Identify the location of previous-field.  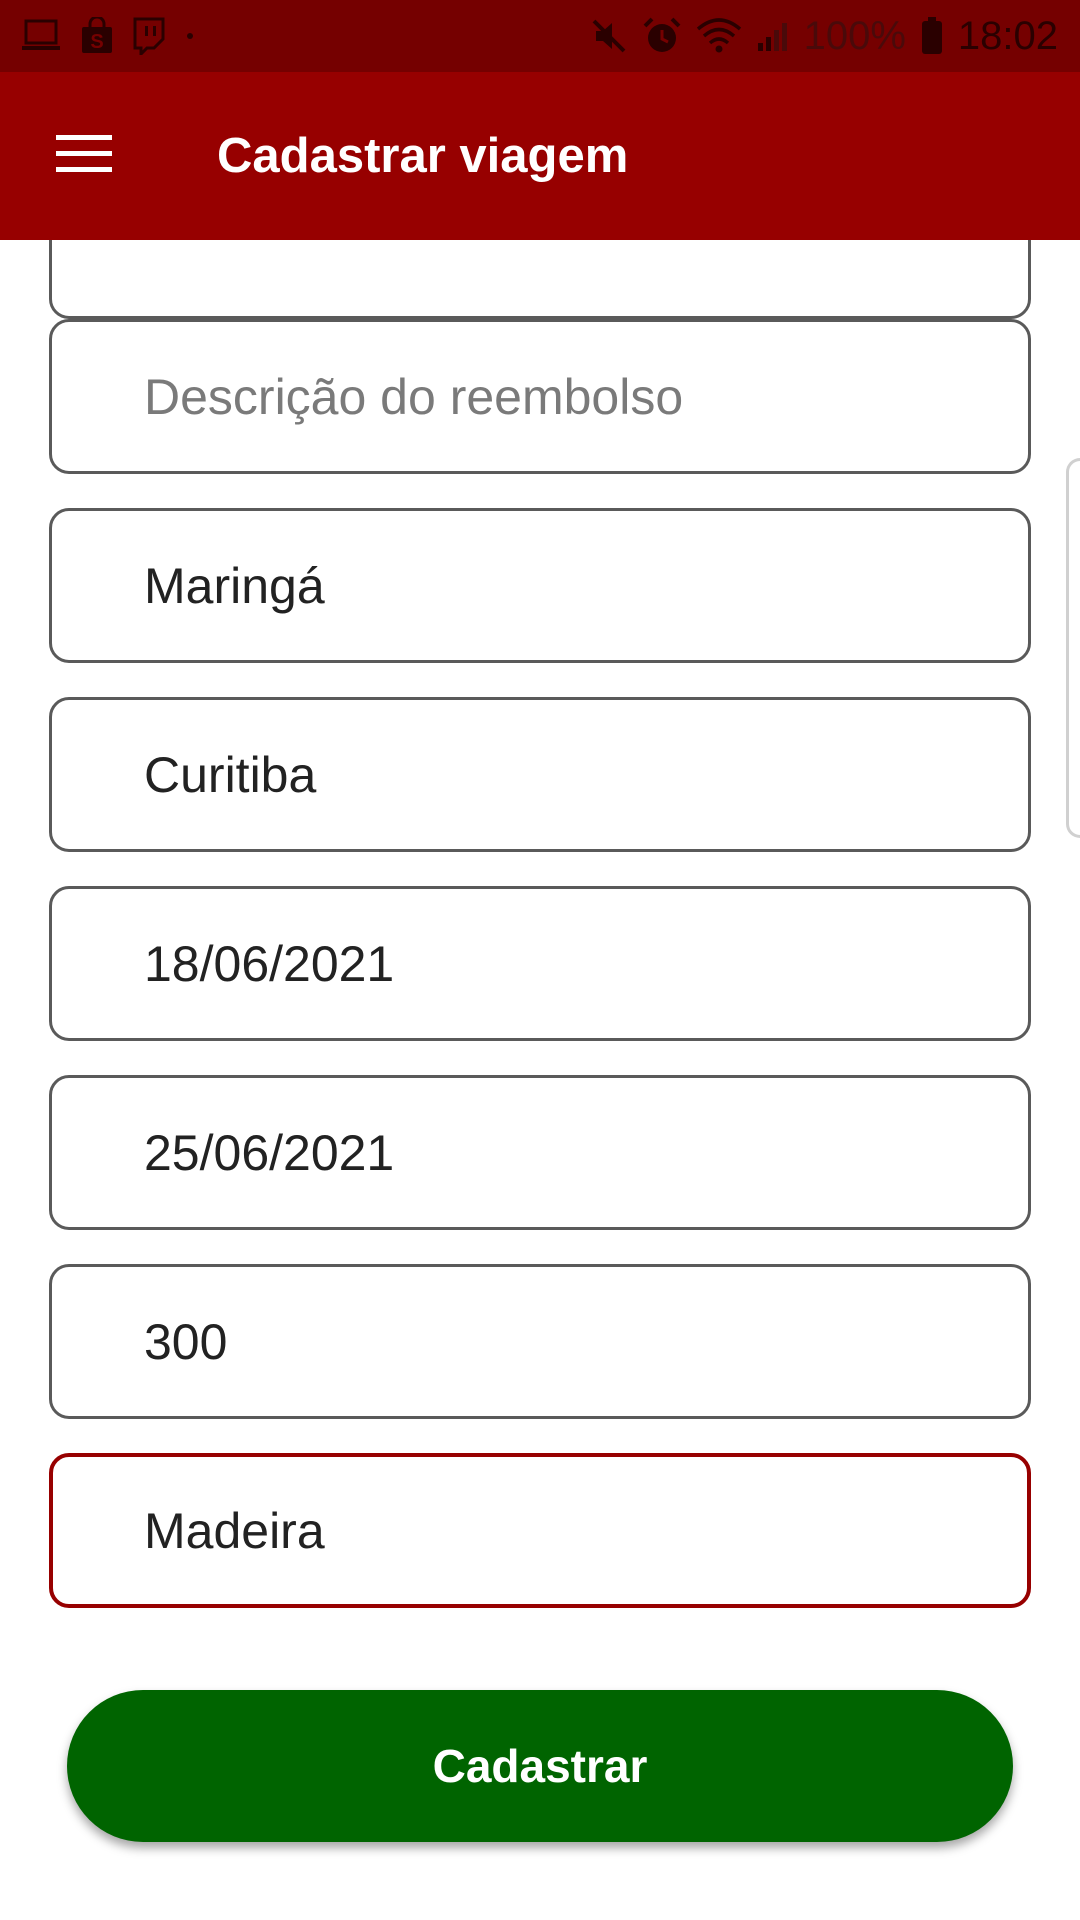
(540, 279).